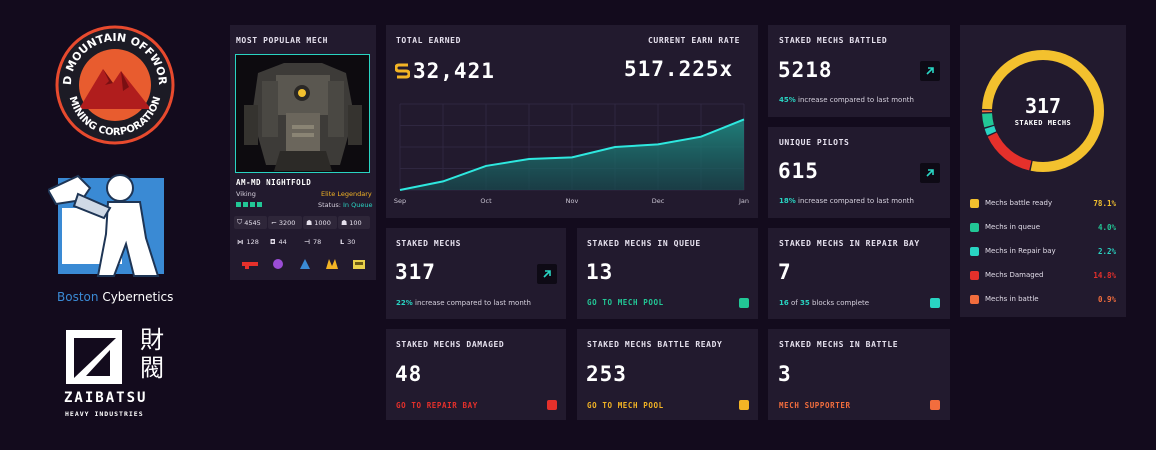 This screenshot has height=450, width=1156. Describe the element at coordinates (743, 201) in the screenshot. I see `x-tick-label: Jan` at that location.